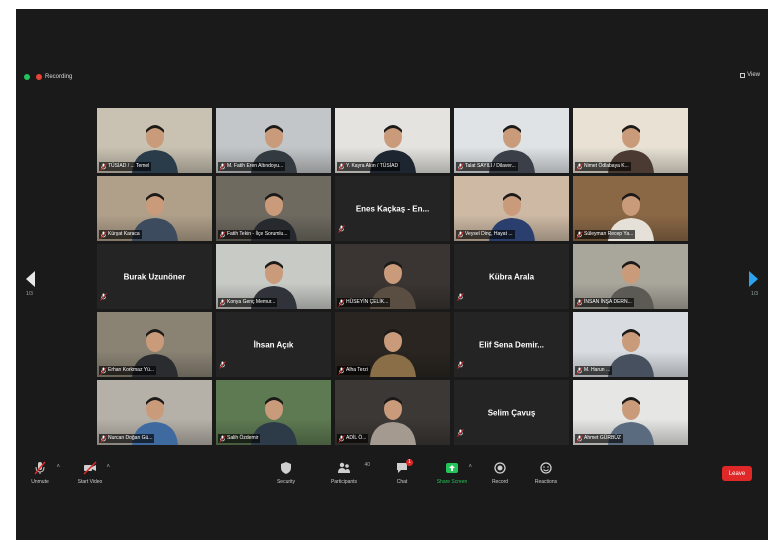 The image size is (769, 540). What do you see at coordinates (511, 276) in the screenshot?
I see `participant-tile: Kübra Arala` at bounding box center [511, 276].